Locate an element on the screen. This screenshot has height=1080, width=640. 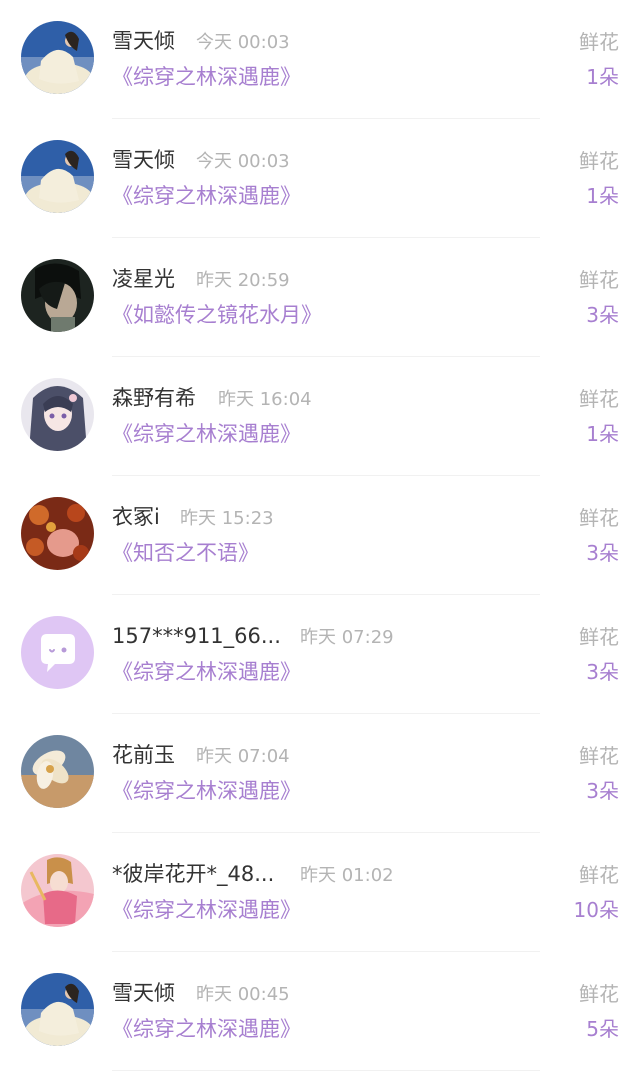
book-title-link: 《知否之不语》 is located at coordinates (185, 553).